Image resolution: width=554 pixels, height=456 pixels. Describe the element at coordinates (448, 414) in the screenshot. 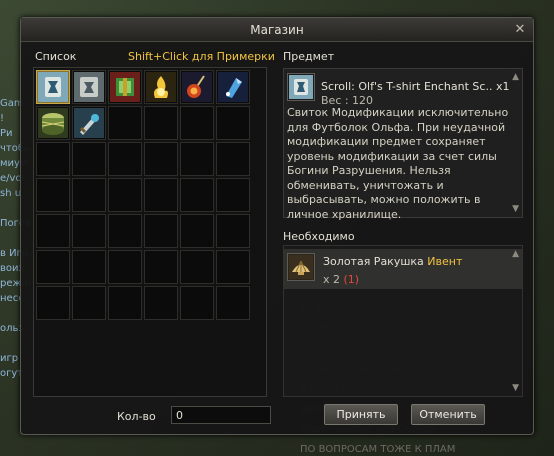

I see `cancel-button: Отменить` at that location.